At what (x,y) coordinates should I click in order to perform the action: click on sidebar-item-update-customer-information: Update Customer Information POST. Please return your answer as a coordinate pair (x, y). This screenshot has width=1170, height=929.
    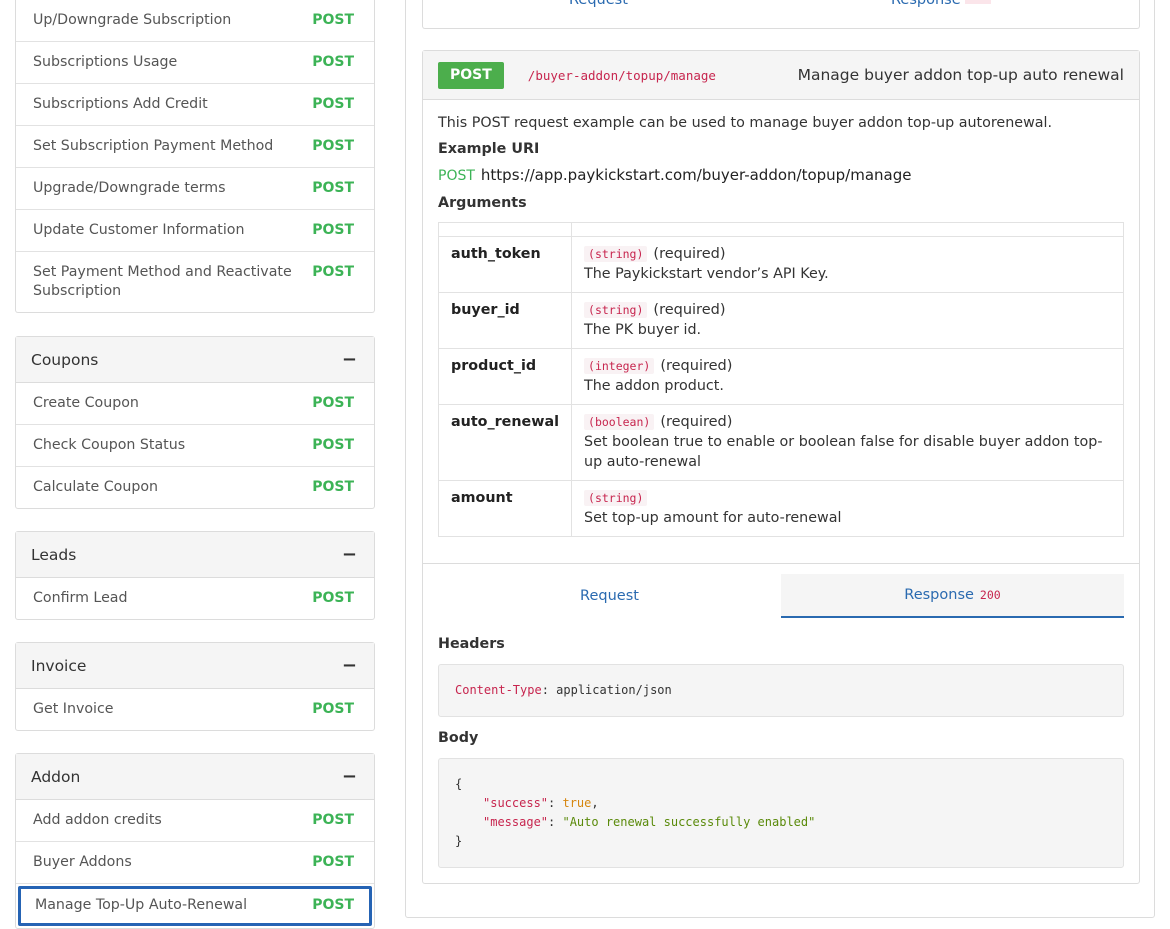
    Looking at the image, I should click on (195, 231).